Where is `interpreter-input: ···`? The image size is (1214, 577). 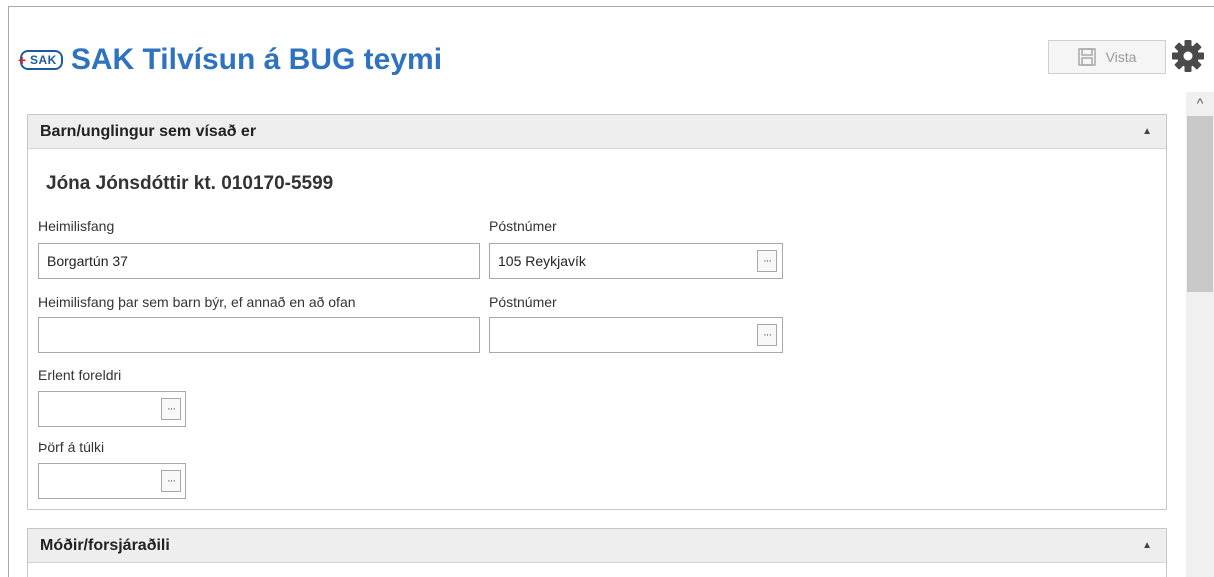 interpreter-input: ··· is located at coordinates (112, 481).